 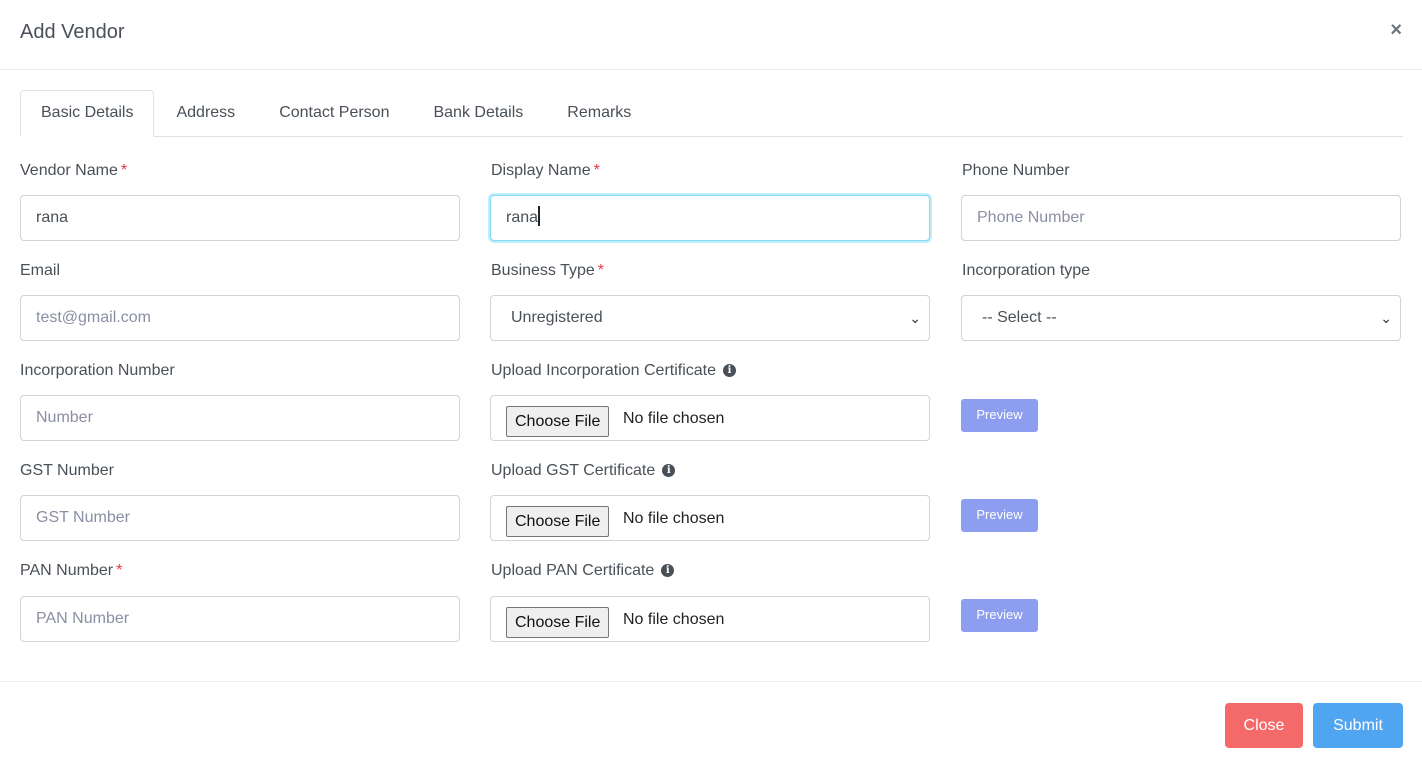 I want to click on incorporation-number-placeholder: Number, so click(x=64, y=417).